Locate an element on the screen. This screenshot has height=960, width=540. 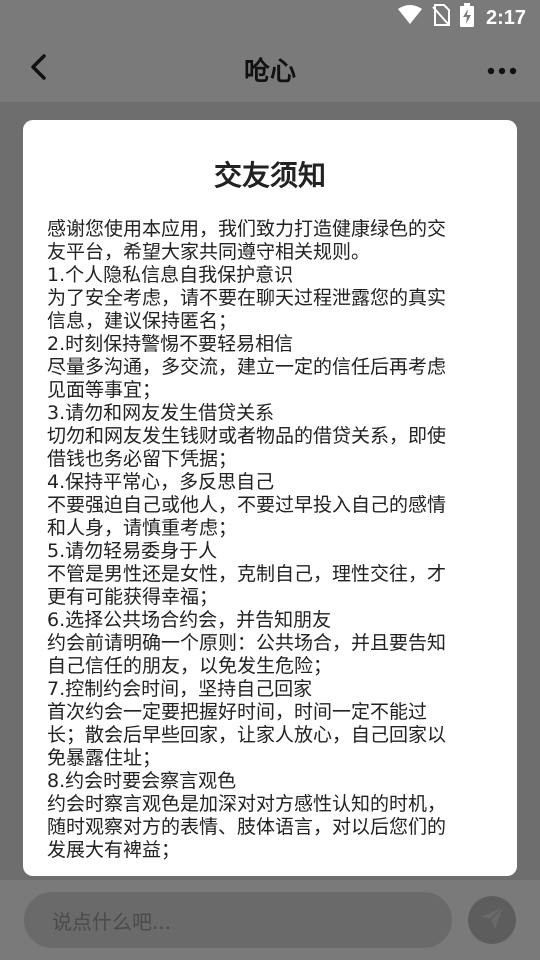
chevron-left-icon is located at coordinates (38, 69).